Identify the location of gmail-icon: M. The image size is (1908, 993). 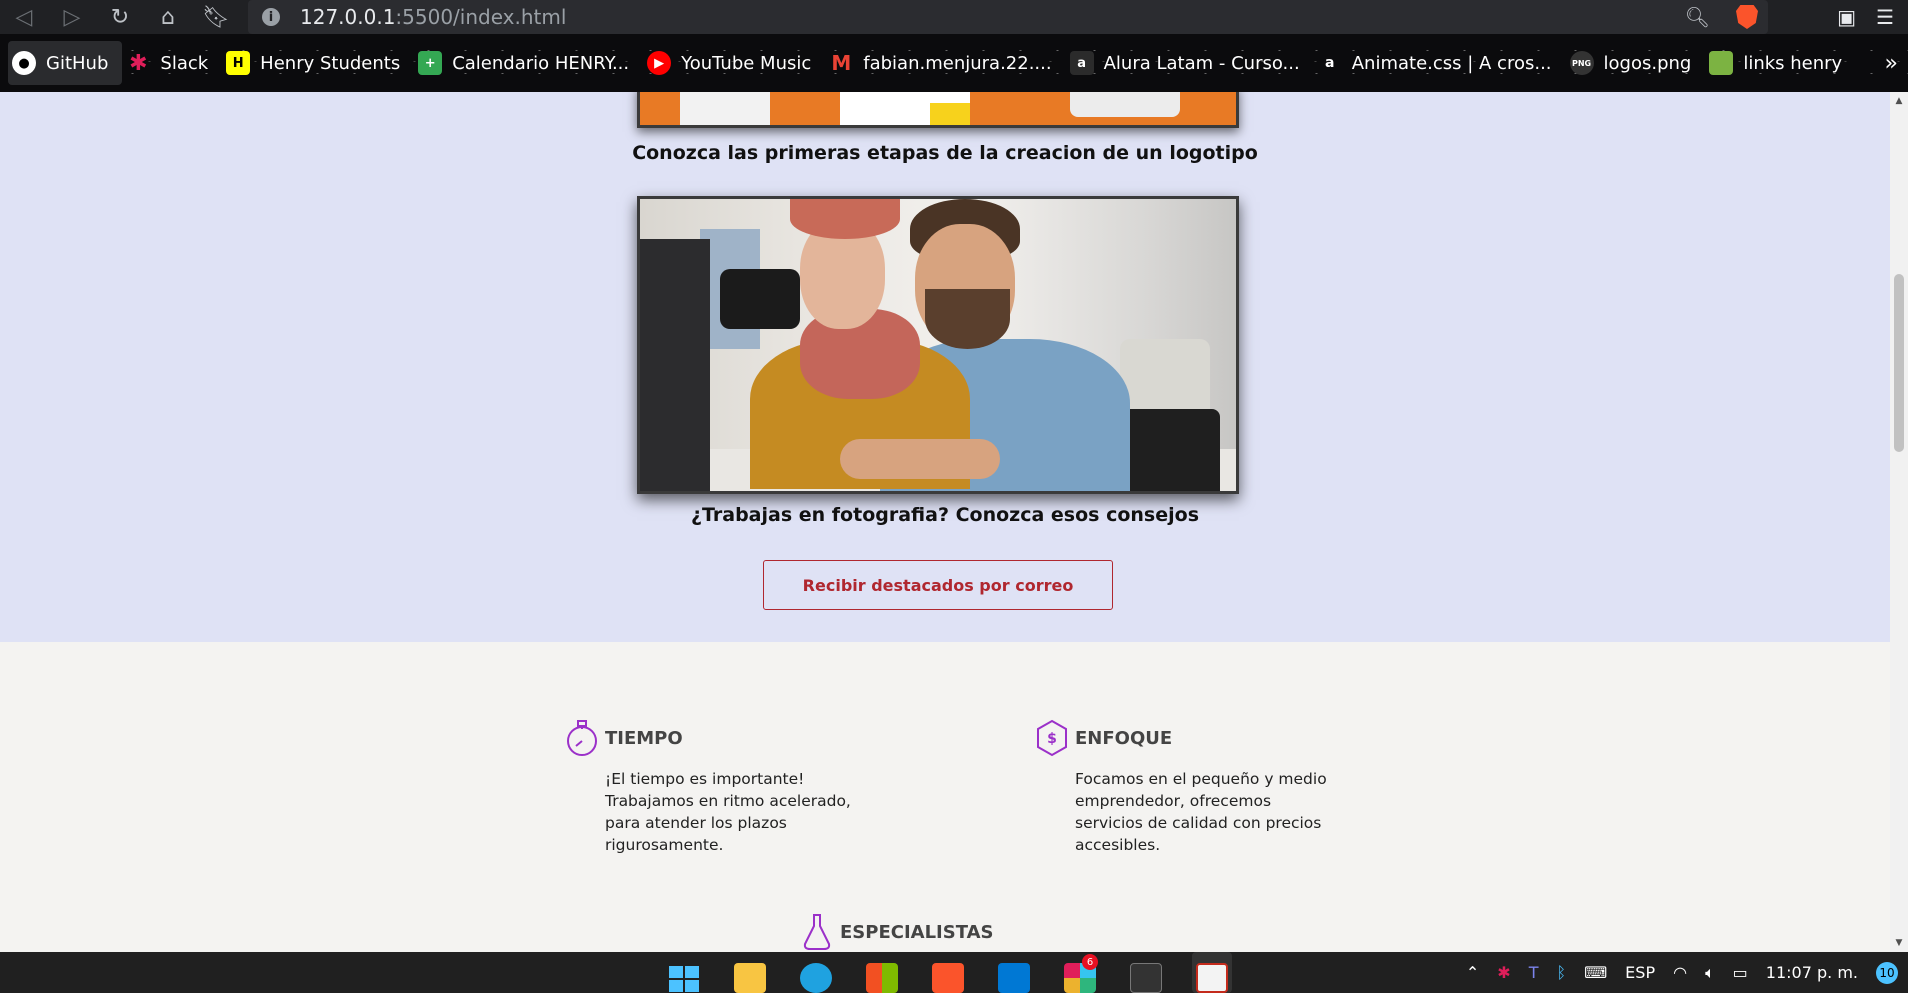
(841, 63).